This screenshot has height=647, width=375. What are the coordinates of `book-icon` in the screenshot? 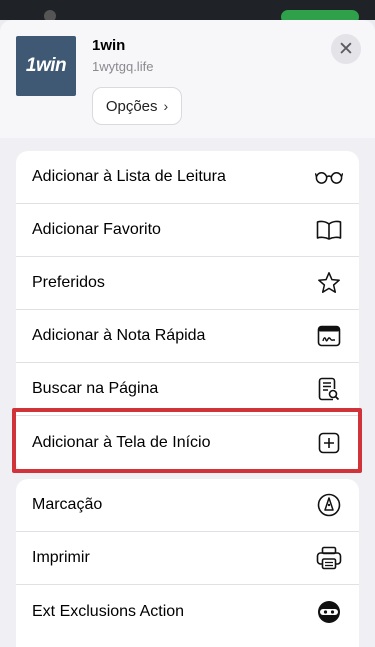 It's located at (329, 230).